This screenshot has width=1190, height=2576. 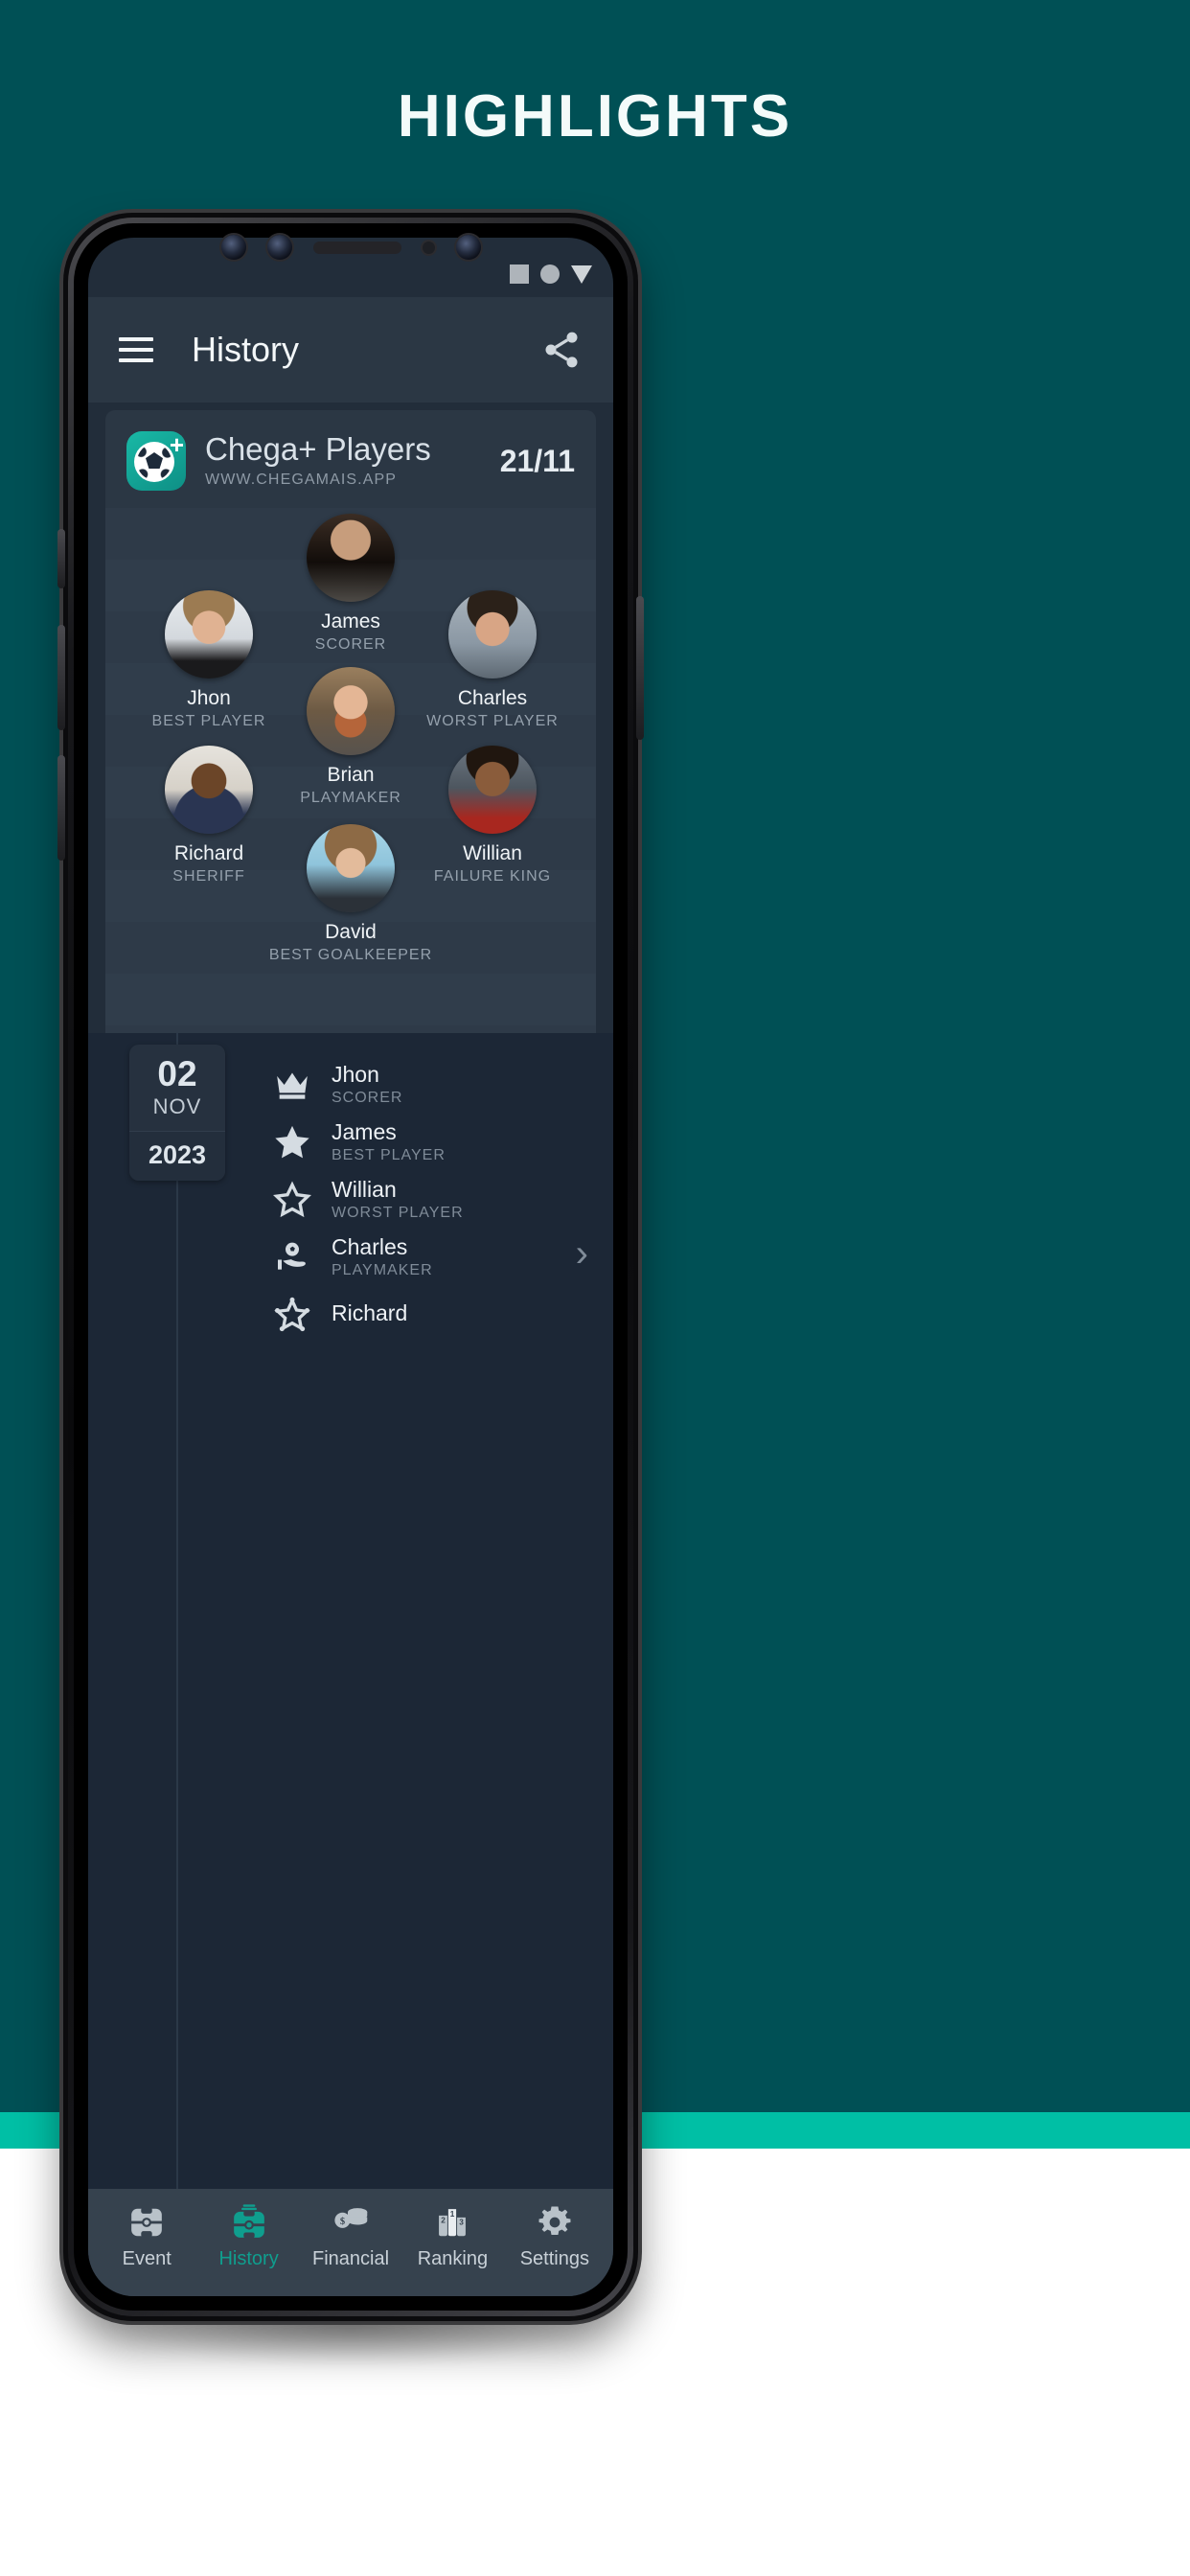 What do you see at coordinates (382, 1269) in the screenshot?
I see `list-item-role: PLAYMAKER` at bounding box center [382, 1269].